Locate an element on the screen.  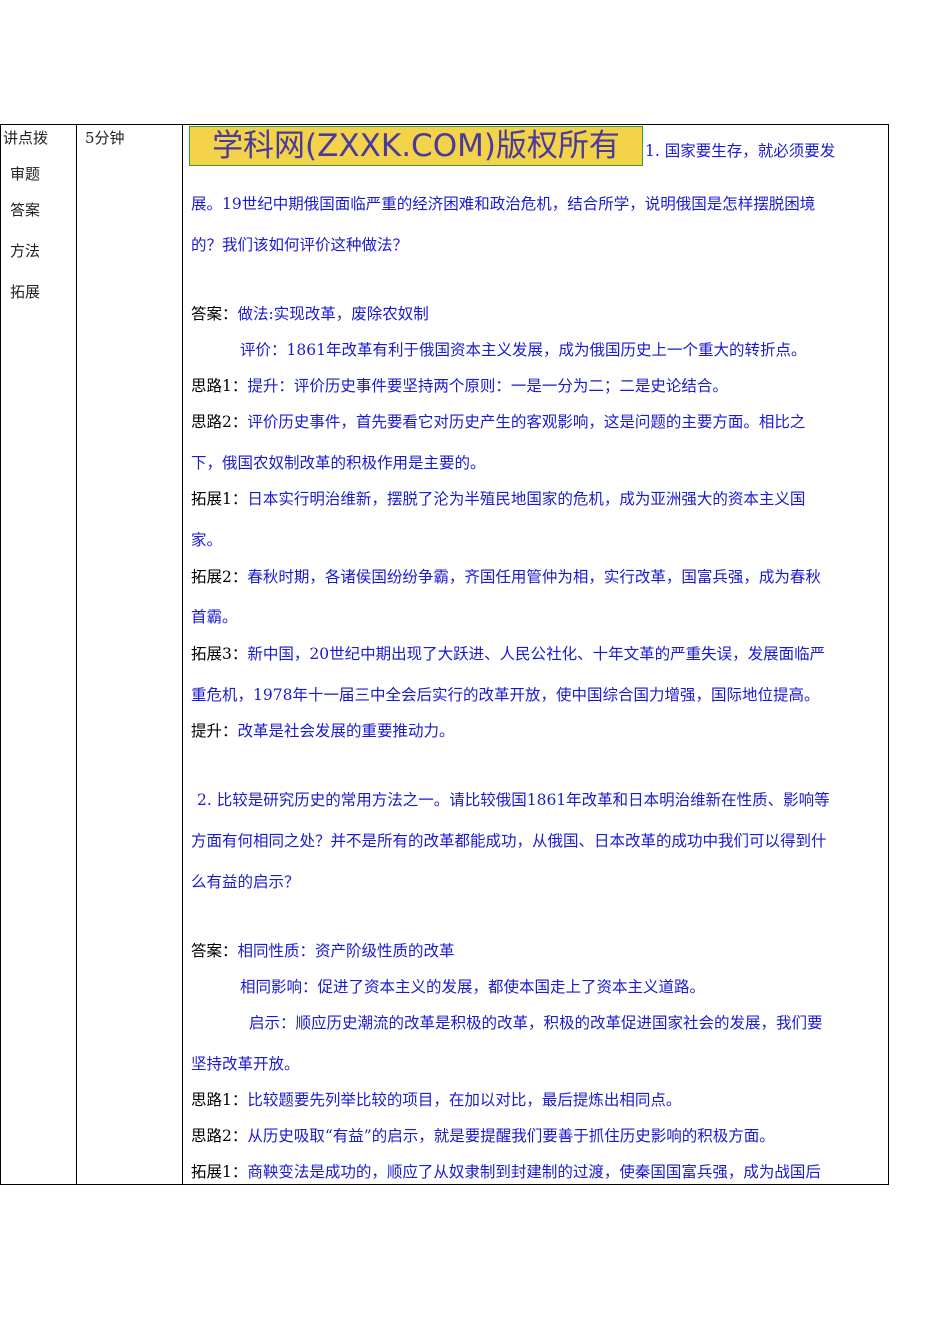
content-line: 下，俄国农奴制改革的积极作用是主要的。 is located at coordinates (338, 463).